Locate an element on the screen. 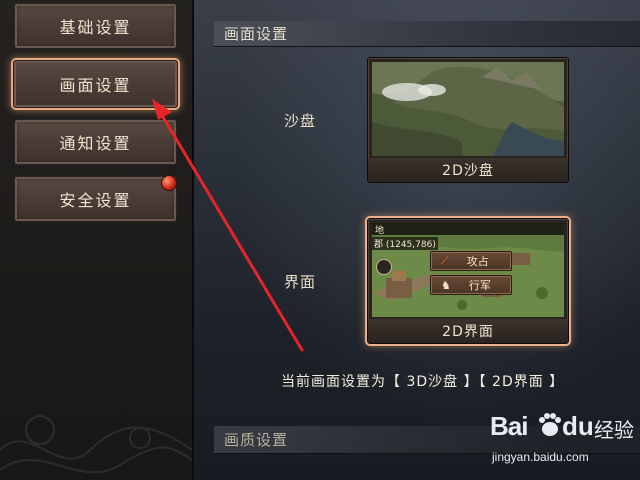 The image size is (640, 480). paw-icon is located at coordinates (550, 424).